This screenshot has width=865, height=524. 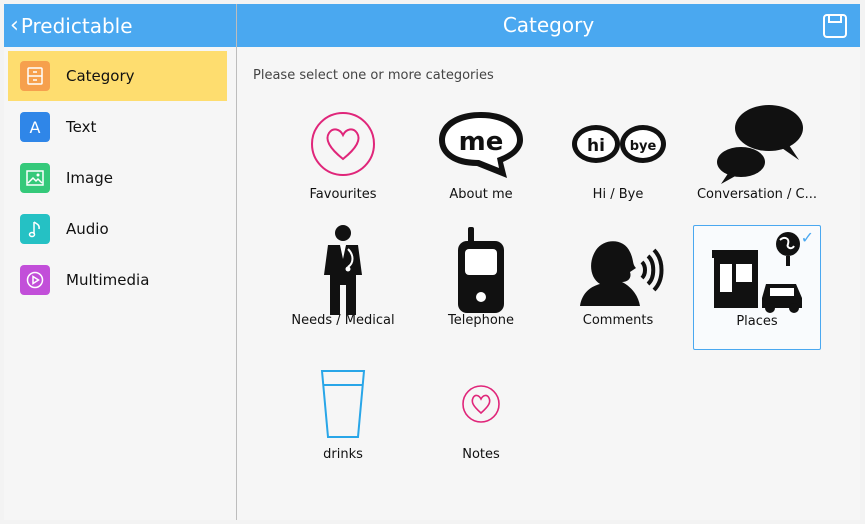 What do you see at coordinates (373, 75) in the screenshot?
I see `instruction-text: Please select one or more categories` at bounding box center [373, 75].